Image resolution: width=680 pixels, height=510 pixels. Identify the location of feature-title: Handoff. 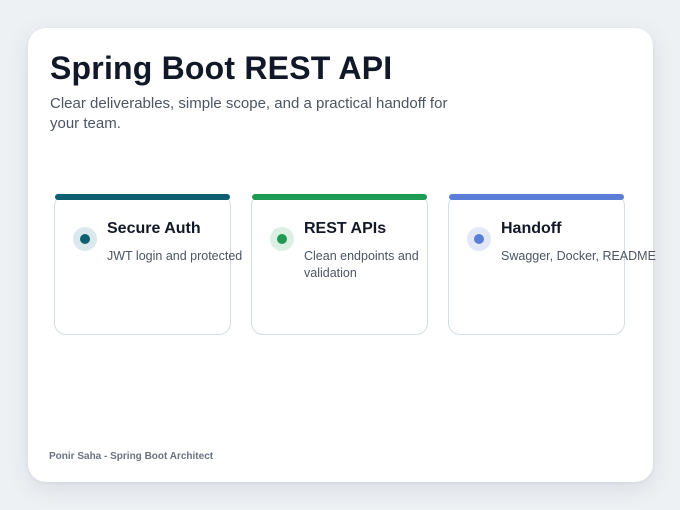
(531, 228).